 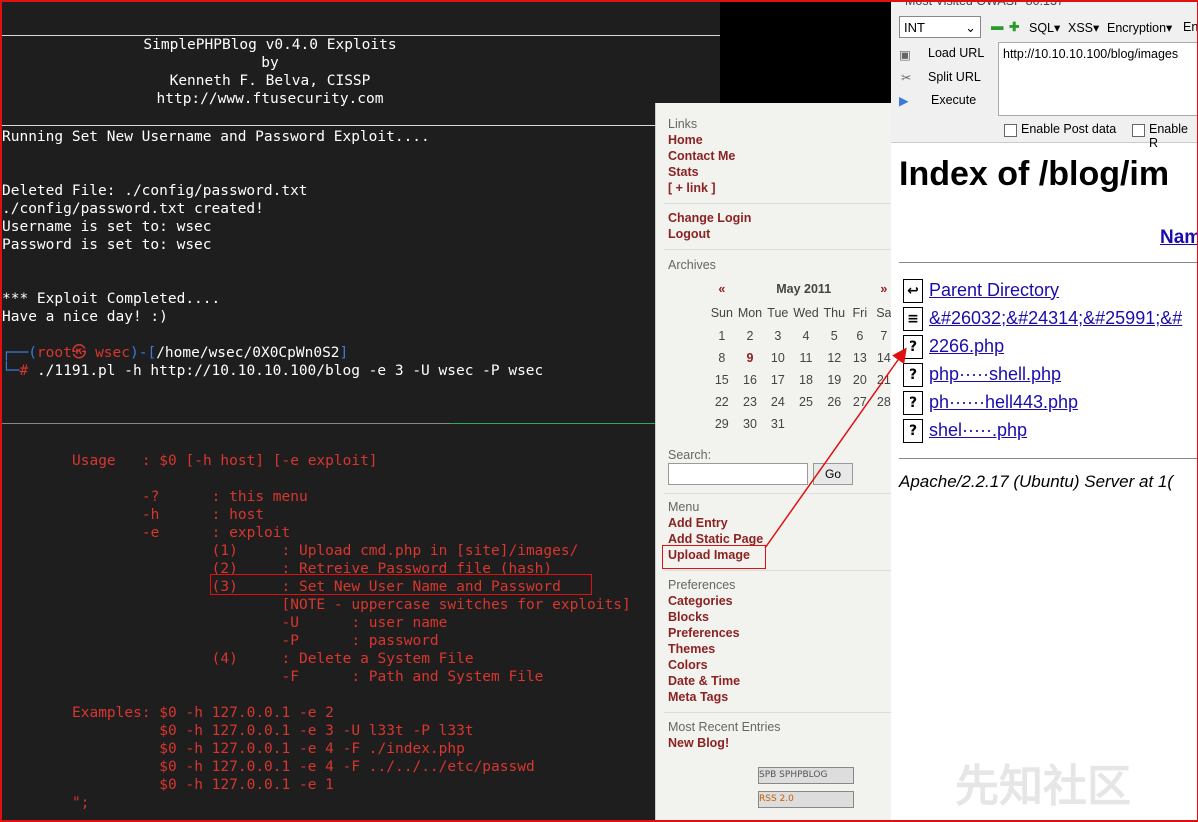 What do you see at coordinates (1043, 786) in the screenshot?
I see `watermark: 先知社区` at bounding box center [1043, 786].